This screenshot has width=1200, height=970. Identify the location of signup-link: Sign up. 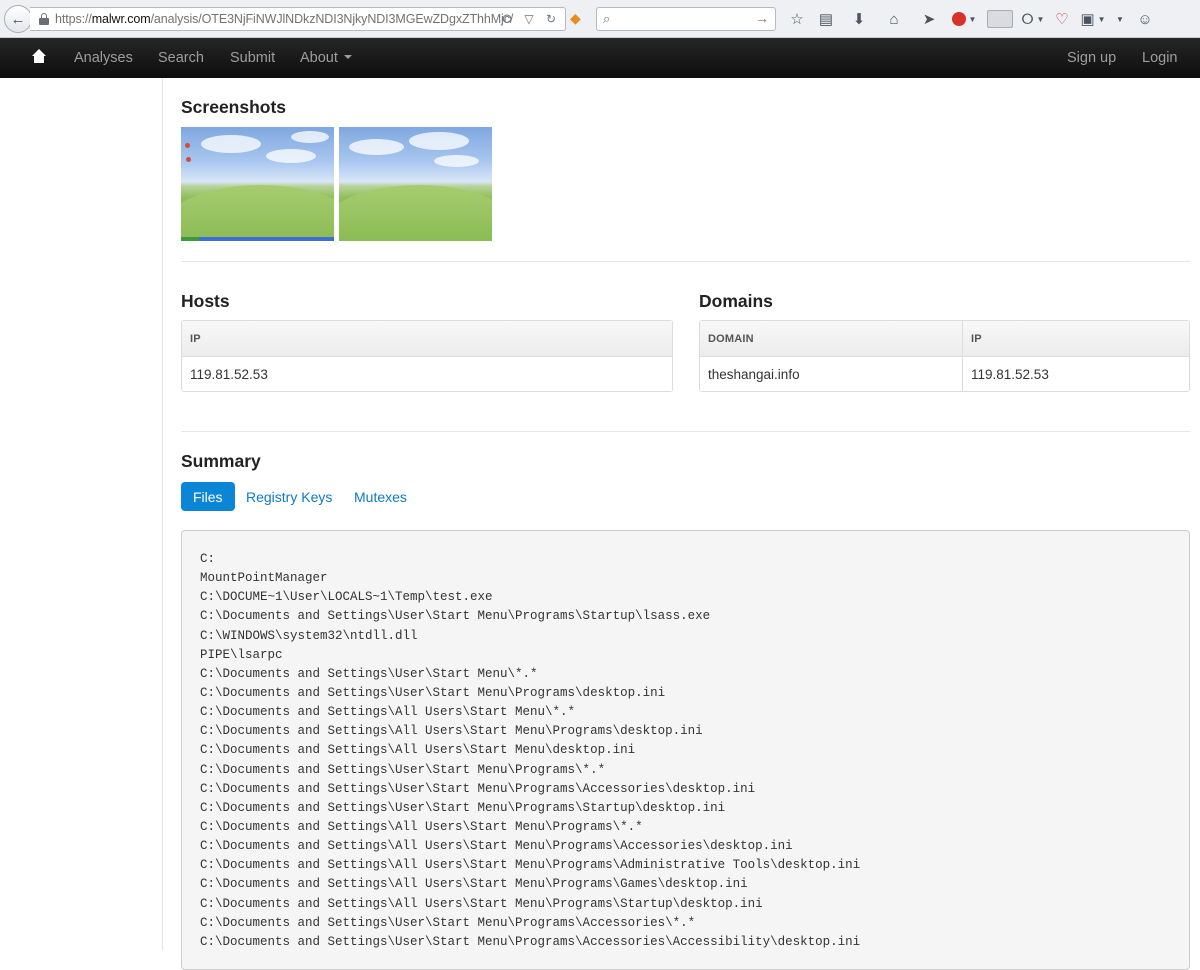
(1091, 58).